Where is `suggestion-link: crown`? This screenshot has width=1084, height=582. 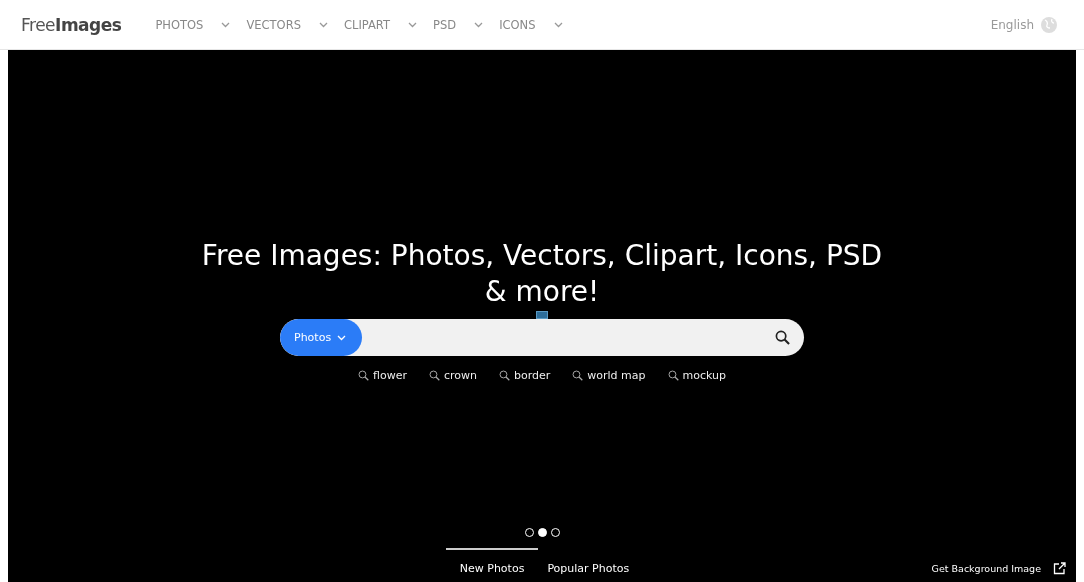
suggestion-link: crown is located at coordinates (452, 375).